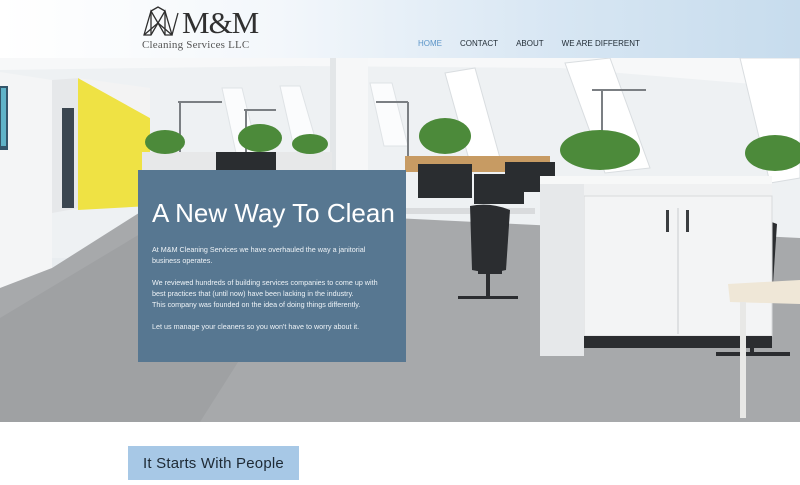 The width and height of the screenshot is (800, 485). What do you see at coordinates (196, 45) in the screenshot?
I see `brand-subtitle: Cleaning Services LLC` at bounding box center [196, 45].